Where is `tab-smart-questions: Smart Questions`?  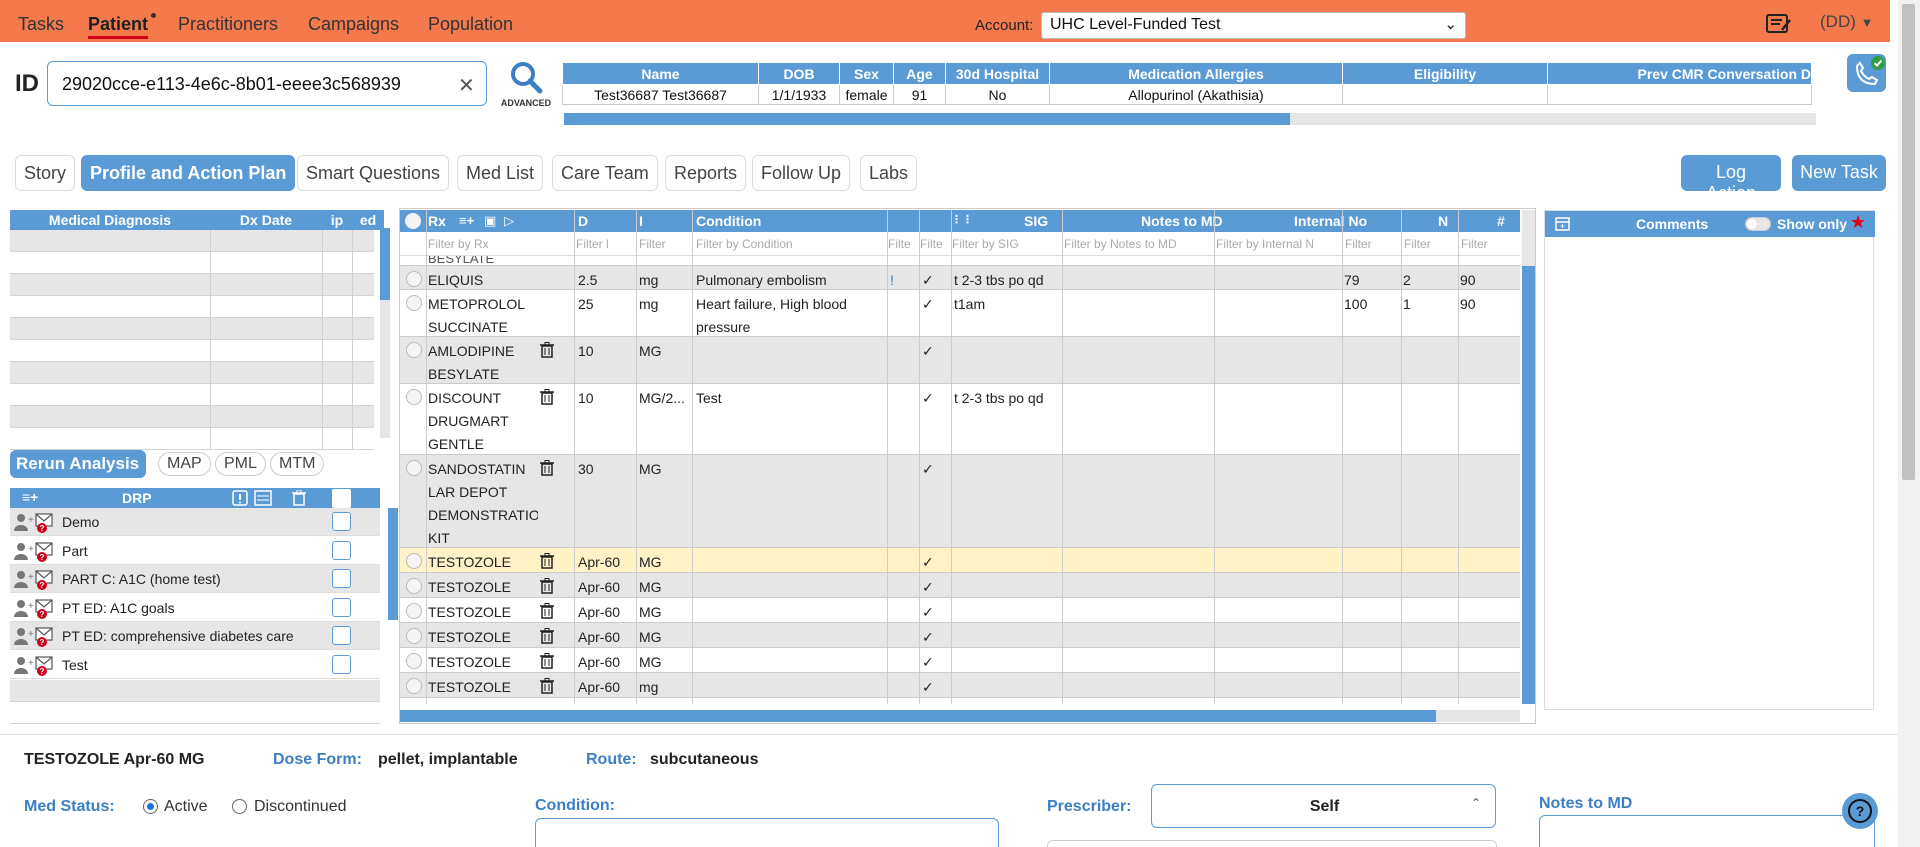
tab-smart-questions: Smart Questions is located at coordinates (373, 173).